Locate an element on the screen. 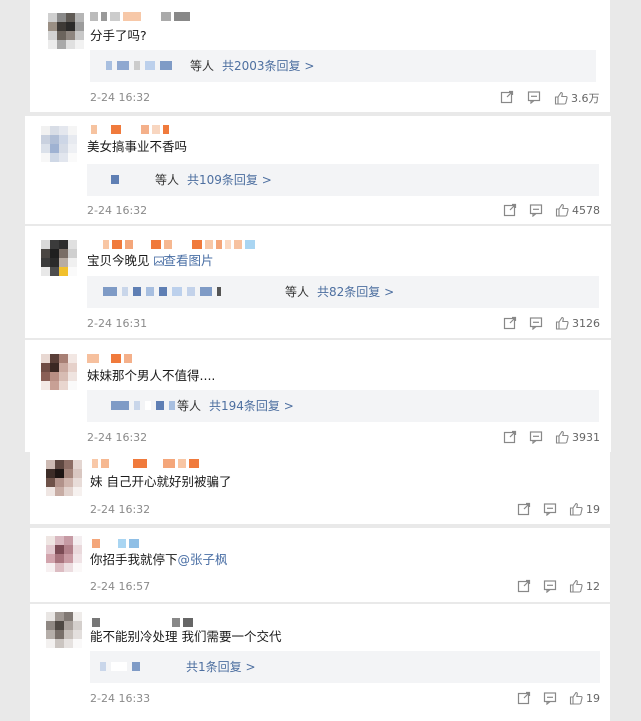 Image resolution: width=641 pixels, height=721 pixels. reply-summary: 等人 共109条回复 > is located at coordinates (213, 180).